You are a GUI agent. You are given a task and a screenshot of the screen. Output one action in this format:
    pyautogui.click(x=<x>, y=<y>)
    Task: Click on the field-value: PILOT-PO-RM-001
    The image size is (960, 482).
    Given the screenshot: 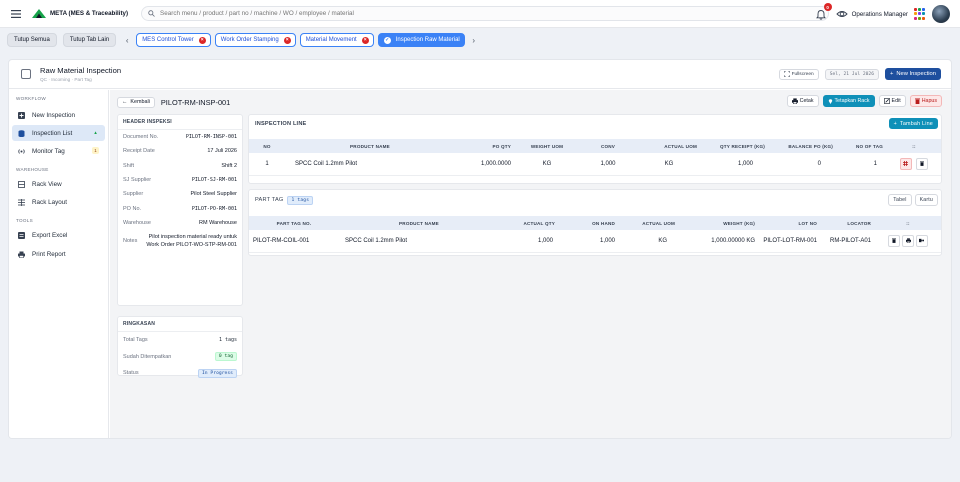 What is the action you would take?
    pyautogui.click(x=214, y=208)
    